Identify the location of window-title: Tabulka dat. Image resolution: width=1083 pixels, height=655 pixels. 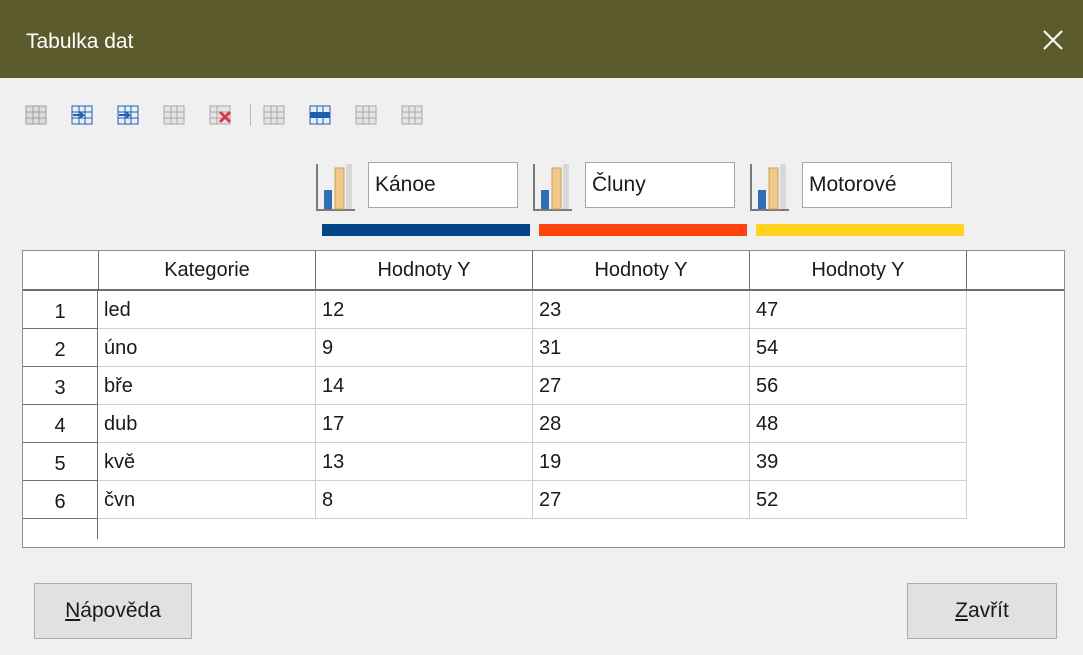
(80, 41).